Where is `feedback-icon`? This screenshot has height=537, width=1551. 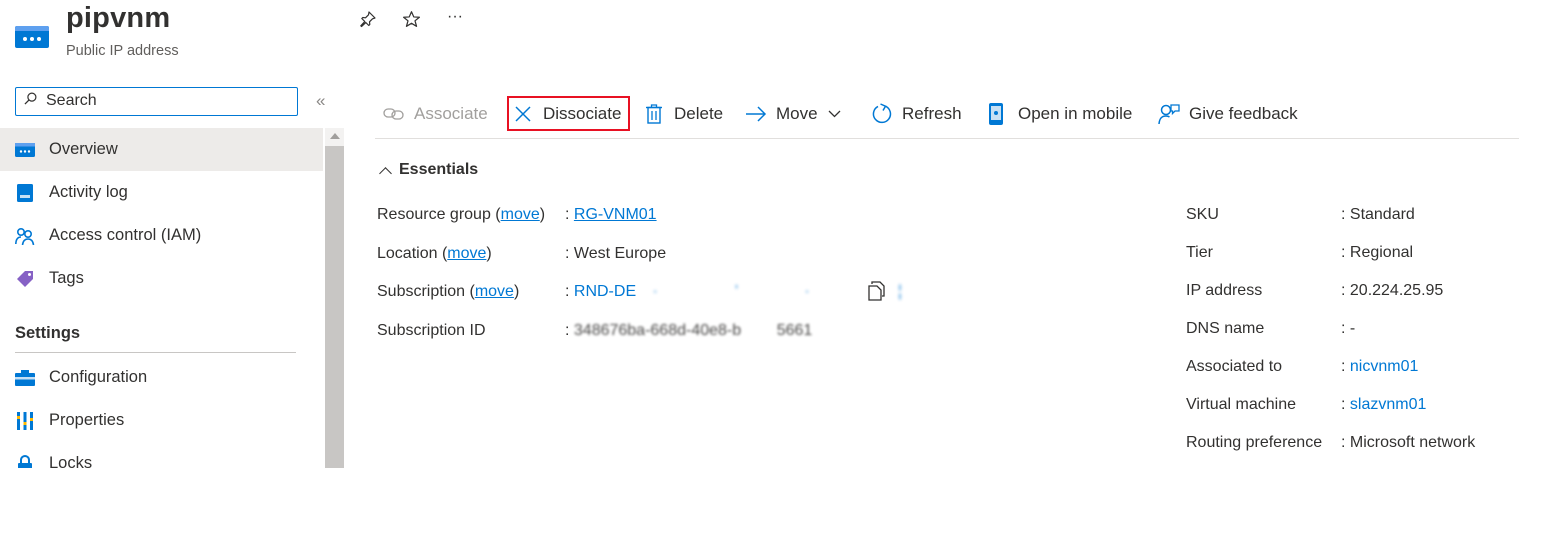
feedback-icon is located at coordinates (1169, 114).